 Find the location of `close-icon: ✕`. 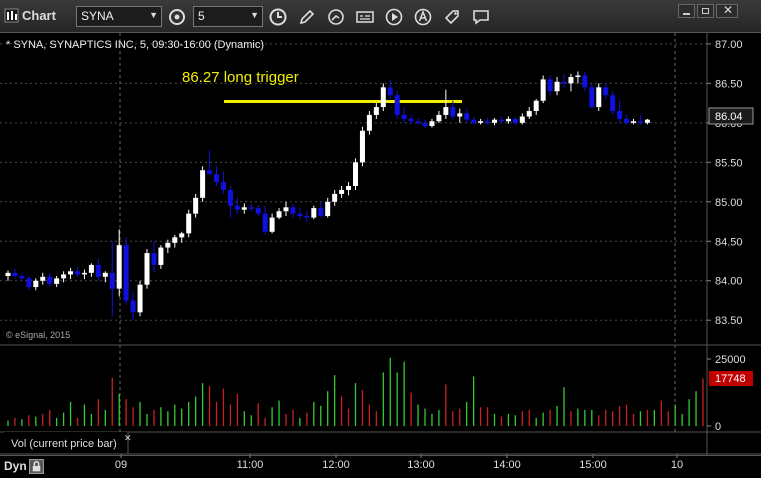

close-icon: ✕ is located at coordinates (728, 10).